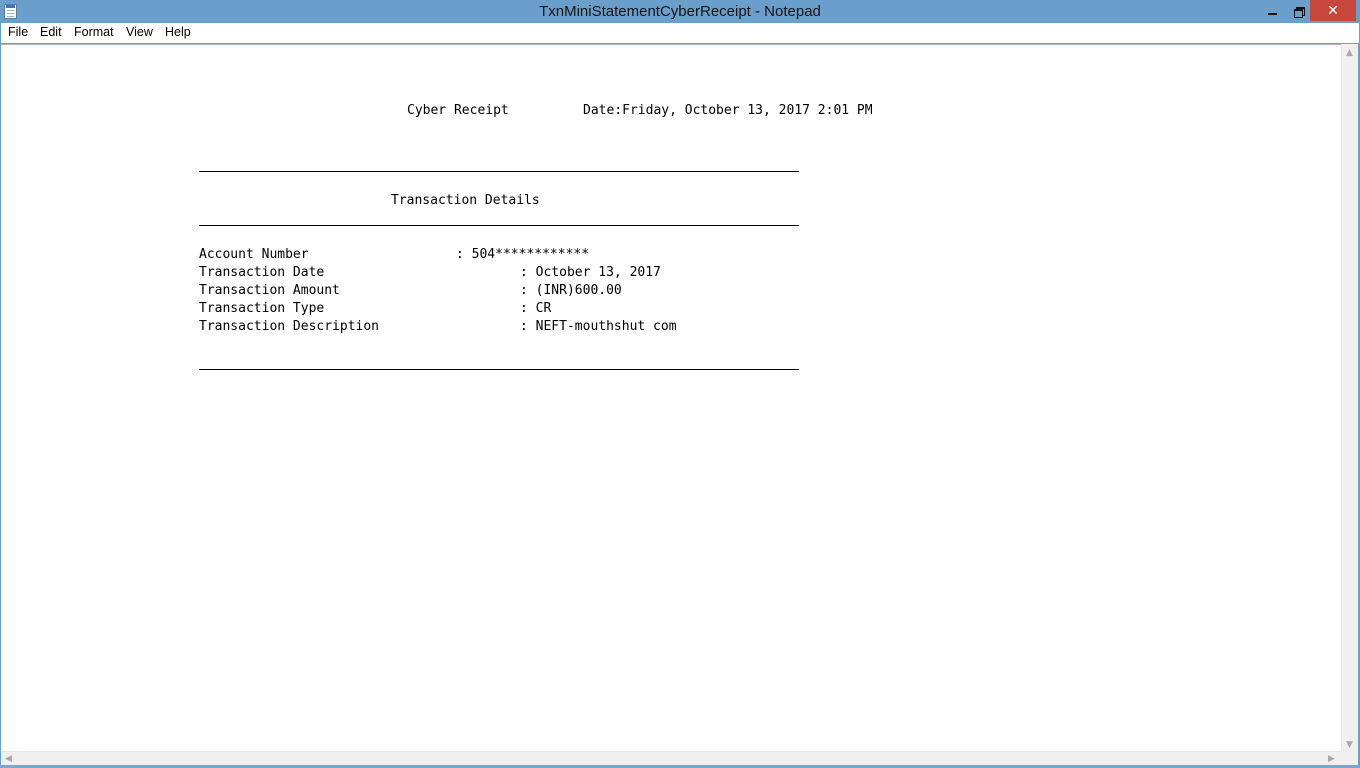  What do you see at coordinates (499, 225) in the screenshot?
I see `divider-middle` at bounding box center [499, 225].